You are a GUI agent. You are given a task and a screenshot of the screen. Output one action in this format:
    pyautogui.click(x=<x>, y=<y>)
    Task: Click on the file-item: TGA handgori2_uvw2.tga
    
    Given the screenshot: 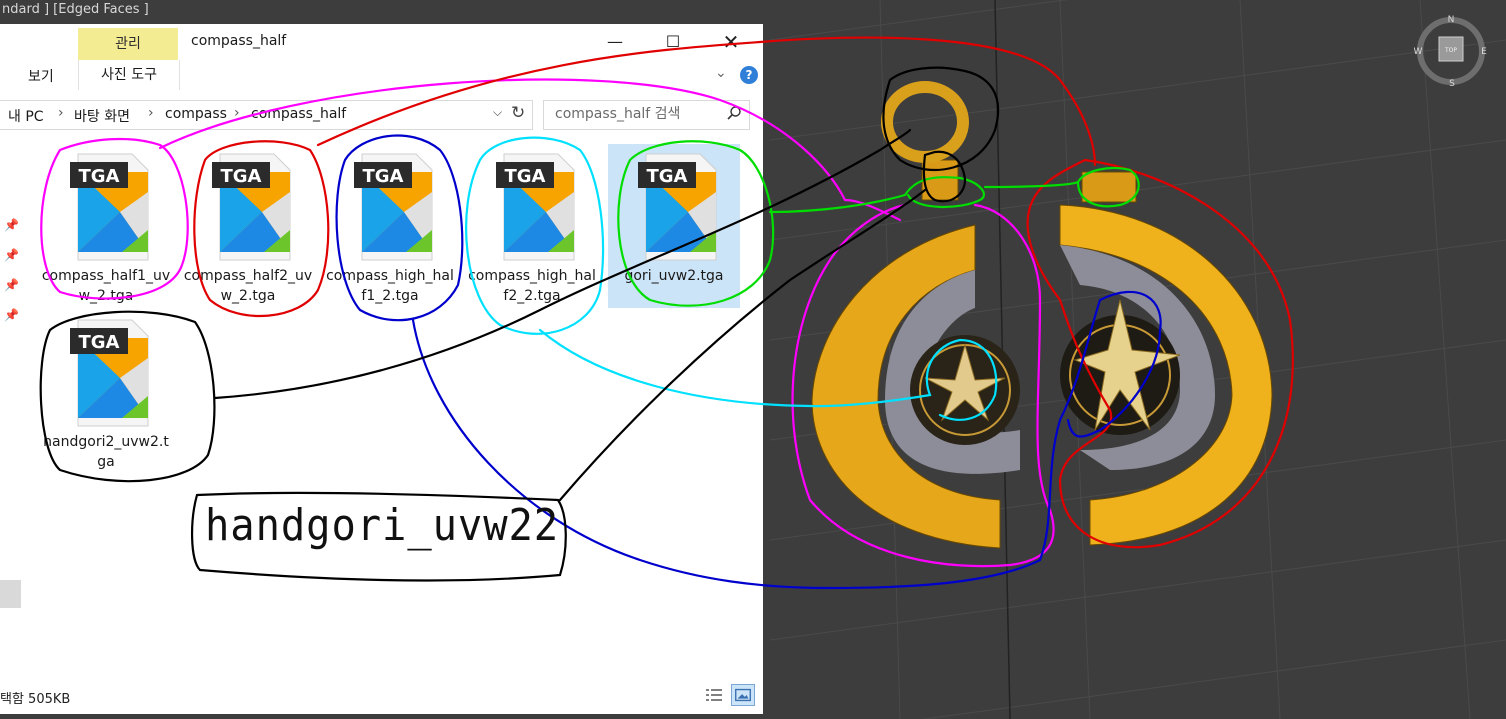 What is the action you would take?
    pyautogui.click(x=106, y=392)
    